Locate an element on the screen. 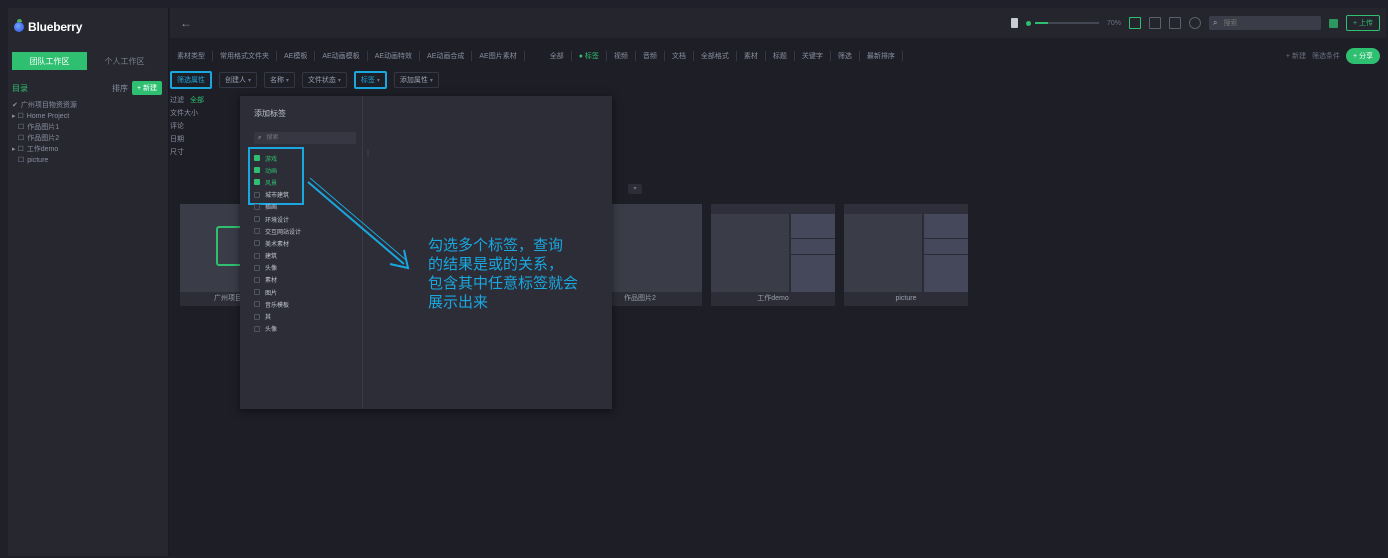  attr-label: 标签 is located at coordinates (367, 80).